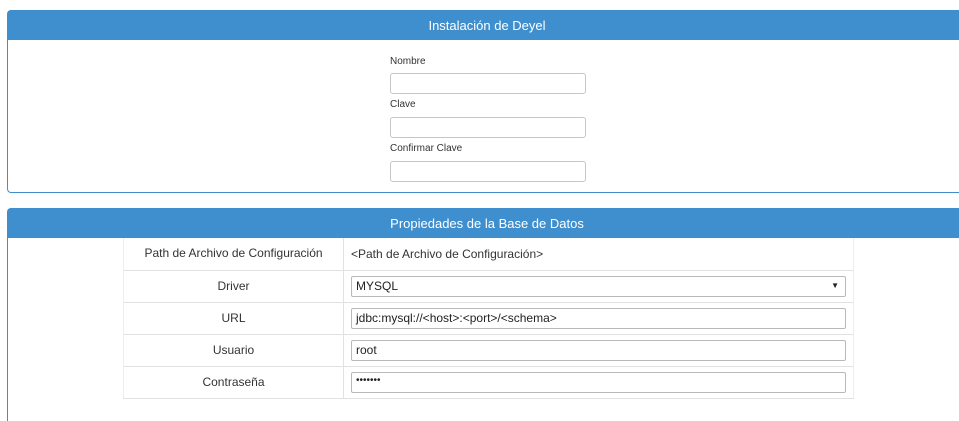  Describe the element at coordinates (403, 104) in the screenshot. I see `clave-label: Clave` at that location.